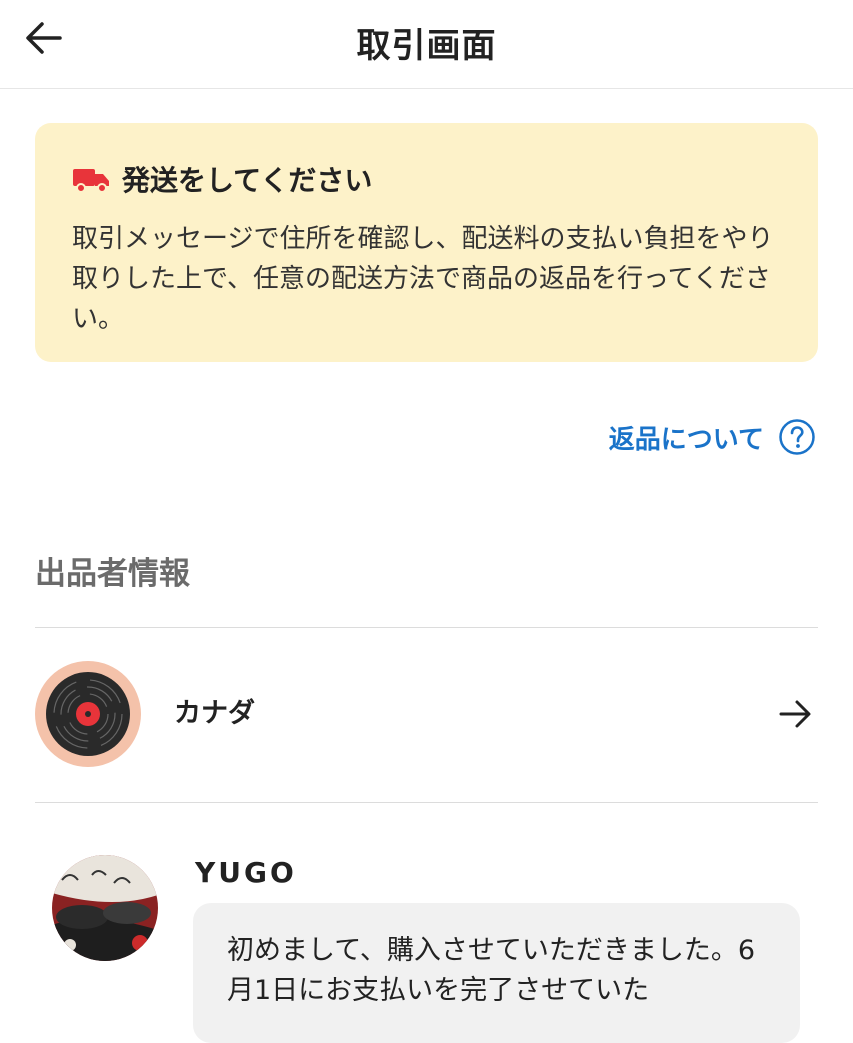 The width and height of the screenshot is (853, 1043). I want to click on notice-title: 発送をしてください, so click(247, 180).